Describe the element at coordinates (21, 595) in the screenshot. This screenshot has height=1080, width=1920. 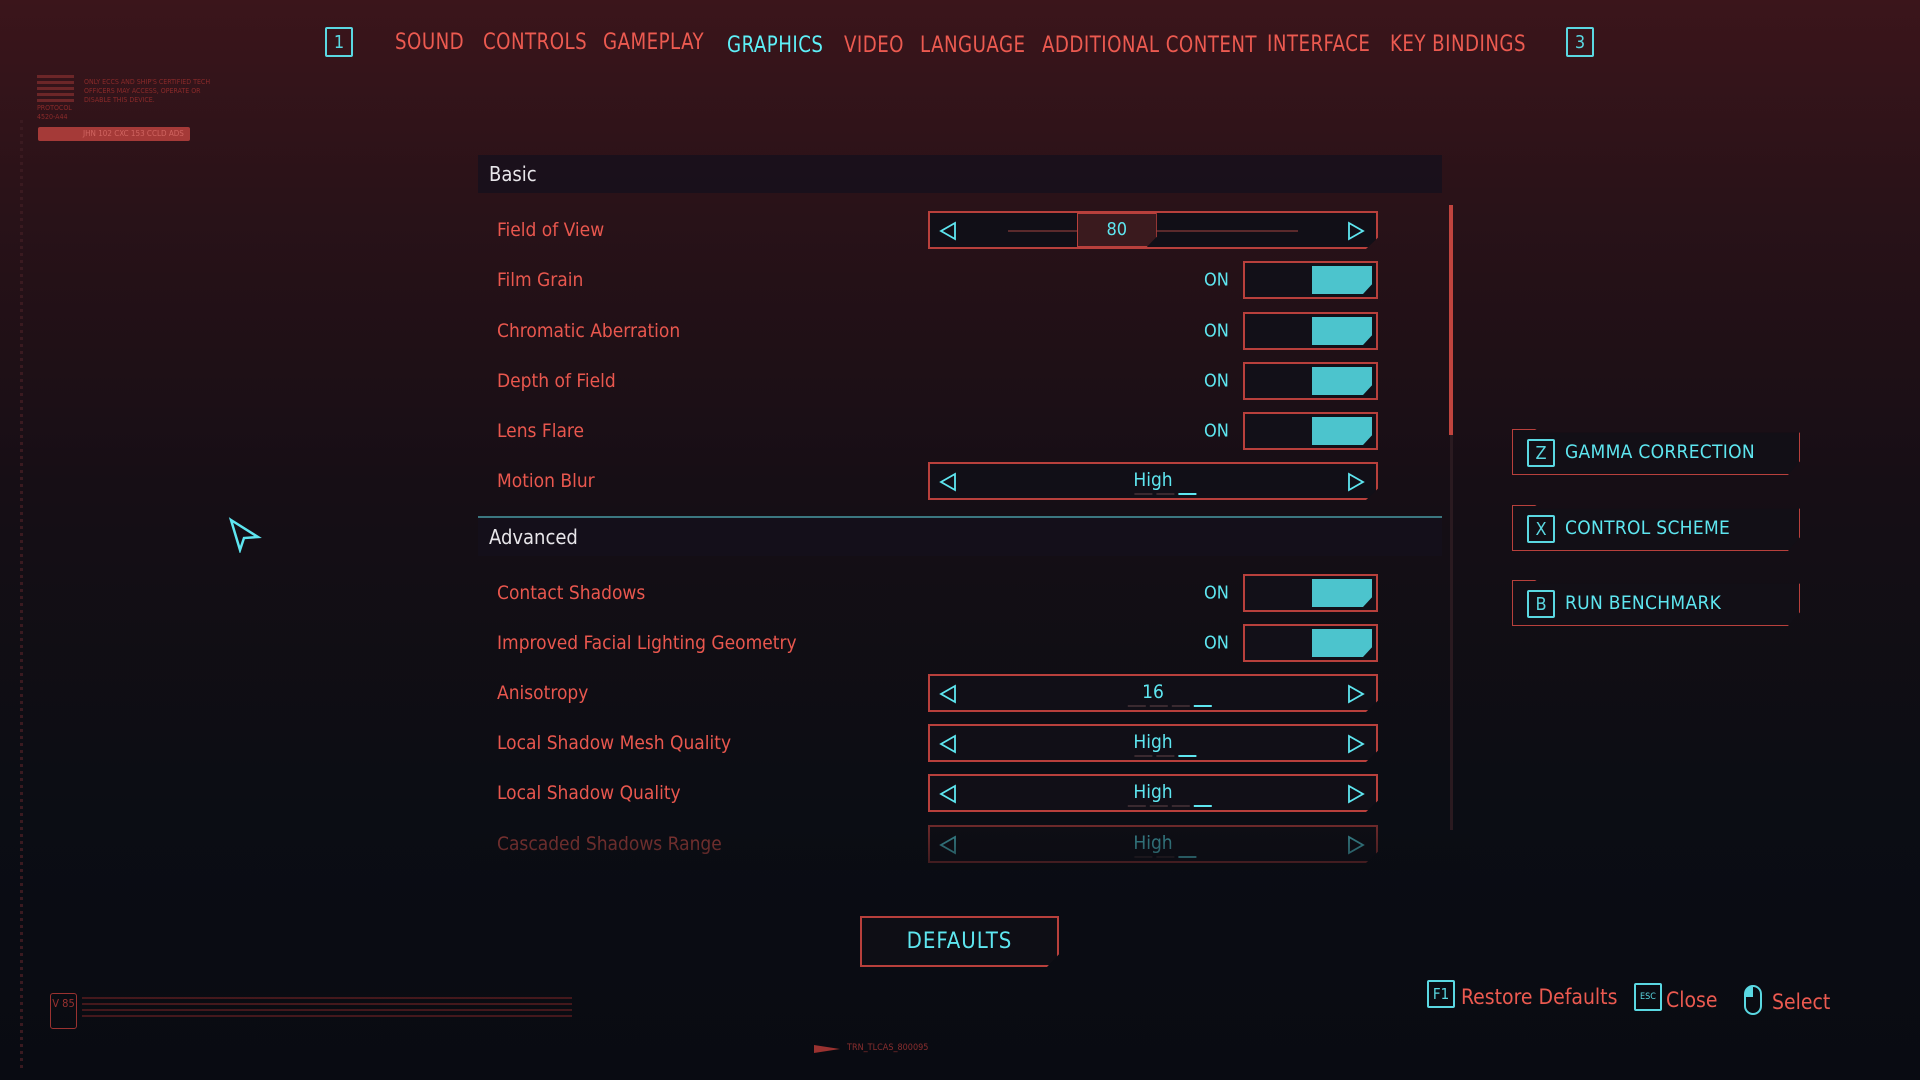
I see `left-edge-ticks` at that location.